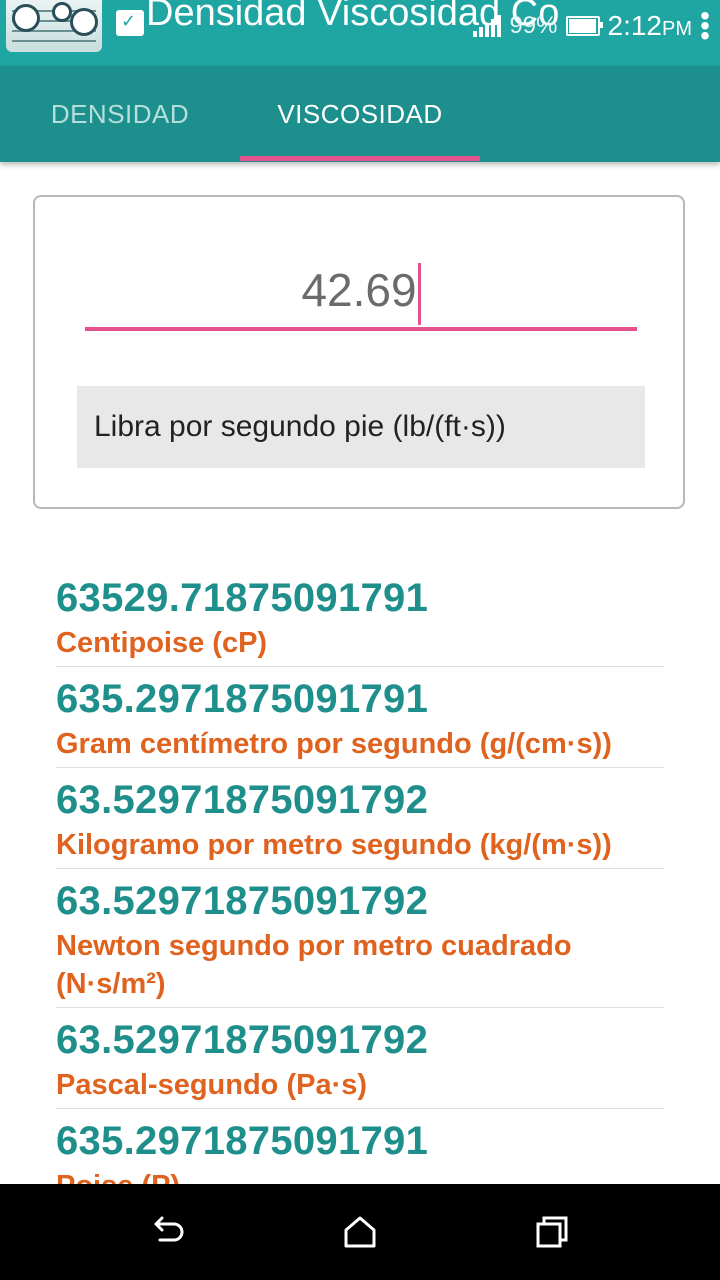 This screenshot has width=720, height=1280. I want to click on list-item: 635.2971875091791 Poise (P), so click(360, 1149).